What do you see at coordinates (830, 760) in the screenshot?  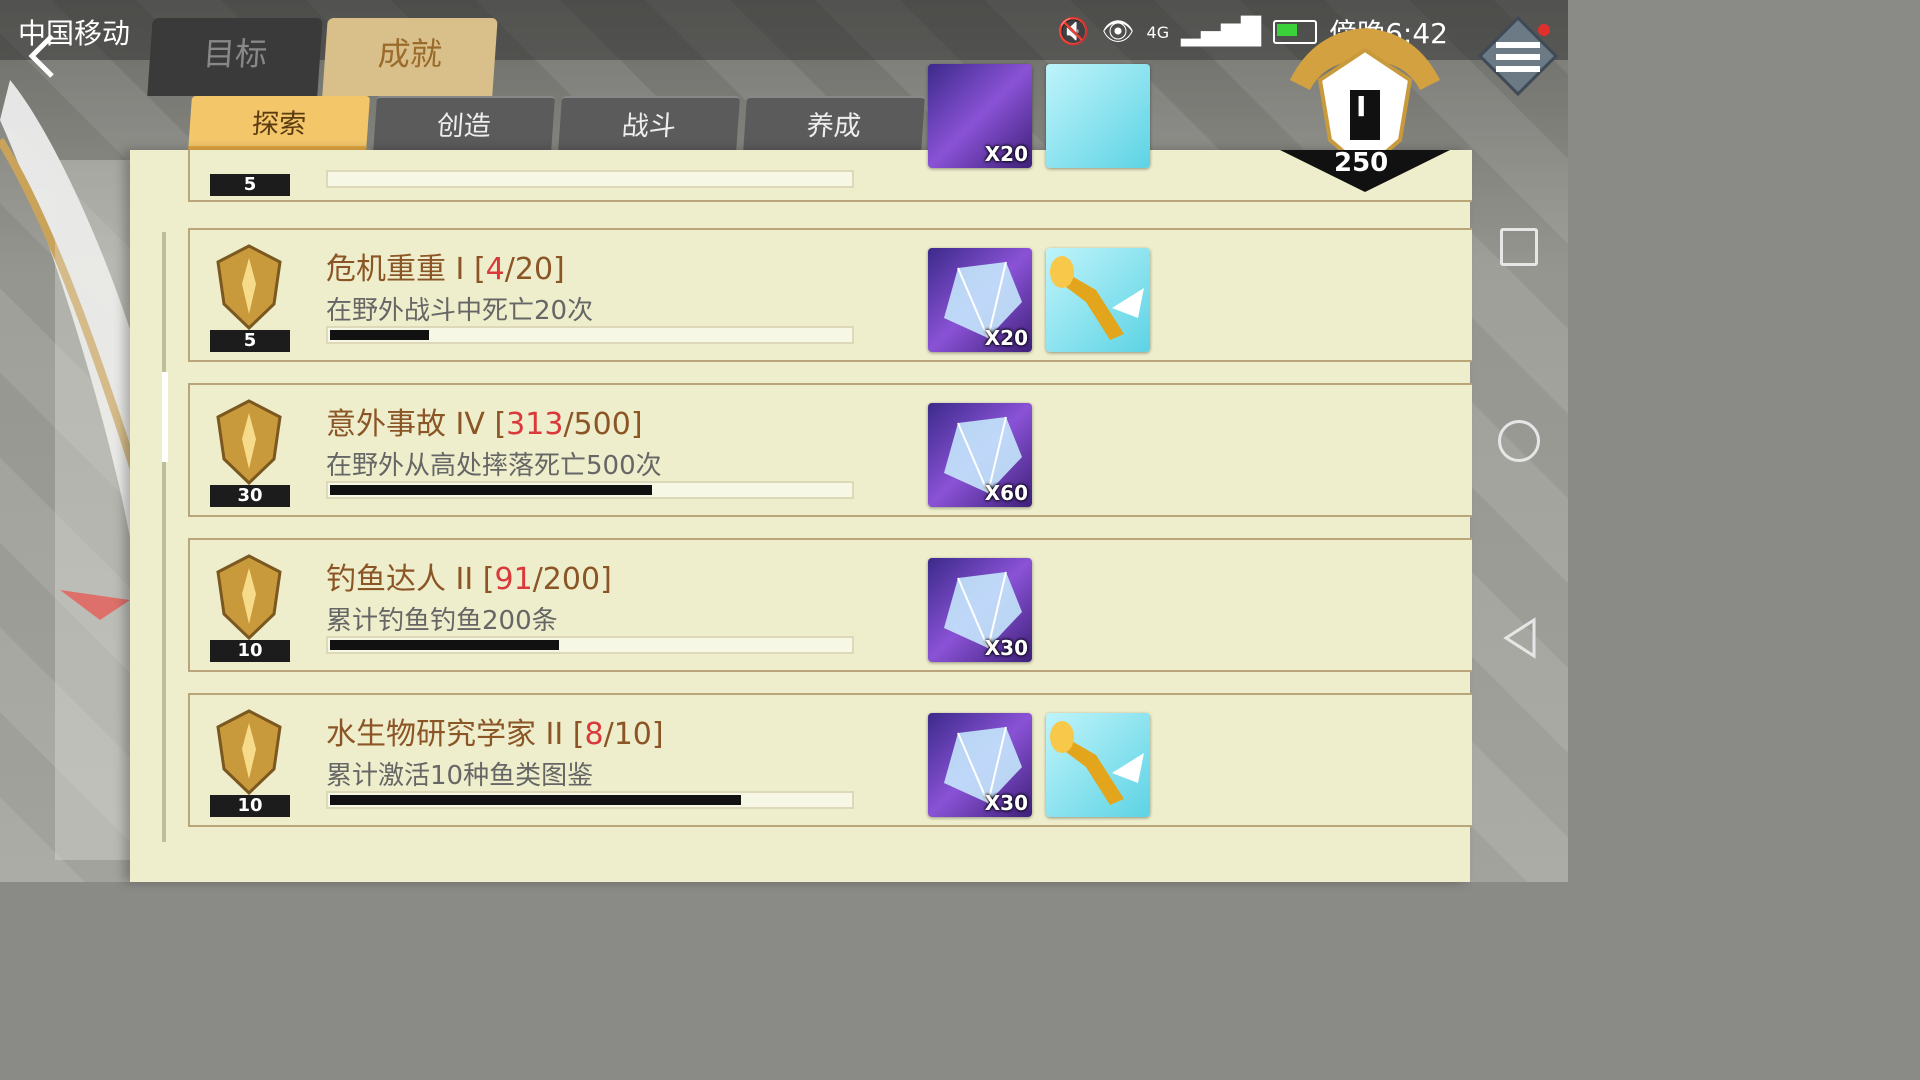 I see `achievement-row: 10 水生物研究学家 II [8/10] 累计激活10种鱼类图鉴 X30` at bounding box center [830, 760].